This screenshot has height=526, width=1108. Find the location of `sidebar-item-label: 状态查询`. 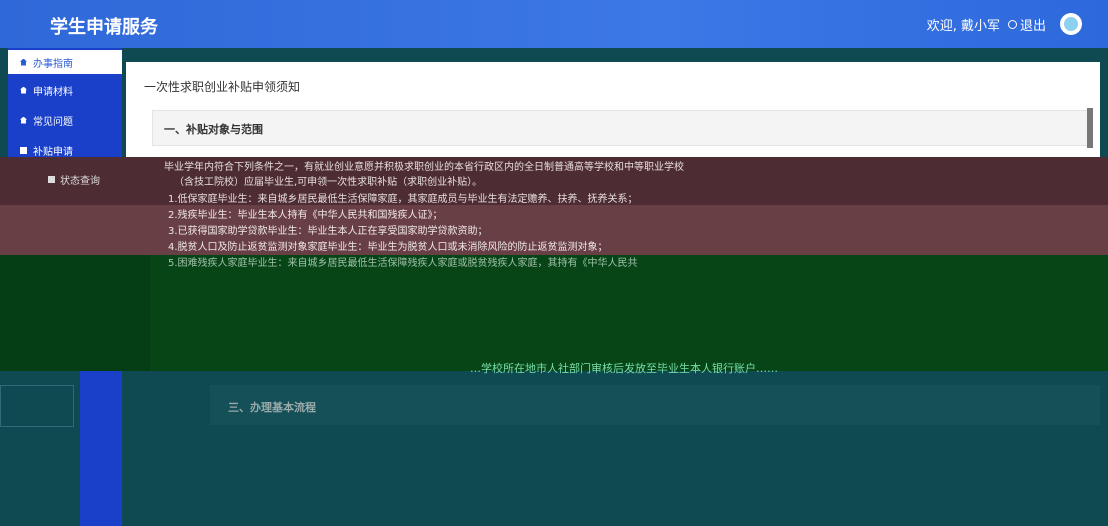

sidebar-item-label: 状态查询 is located at coordinates (80, 181).